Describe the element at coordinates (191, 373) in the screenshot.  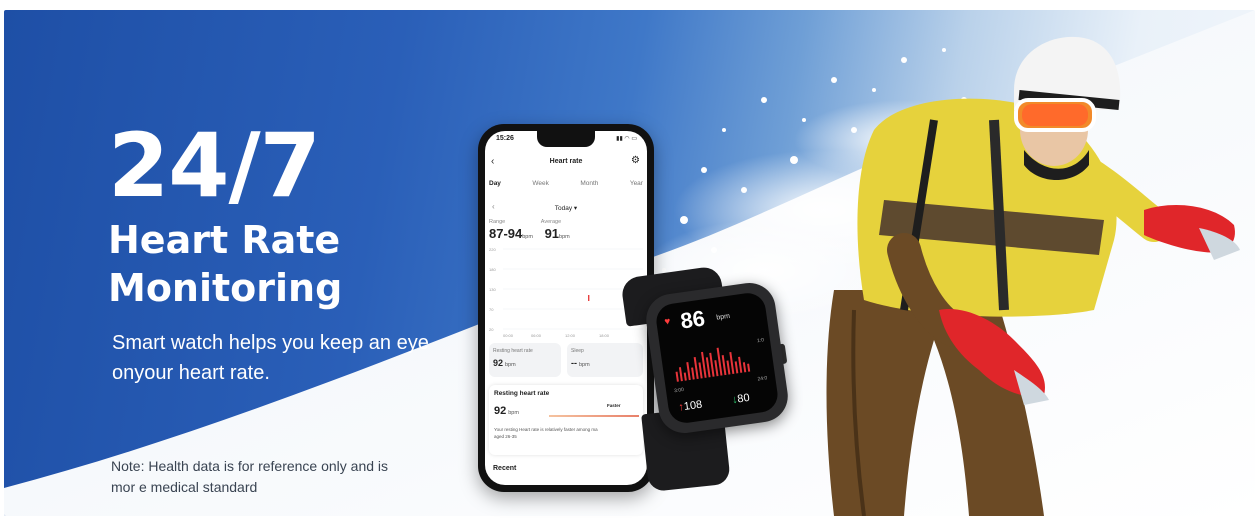
I see `subtitle-line-2: onyour heart rate.` at that location.